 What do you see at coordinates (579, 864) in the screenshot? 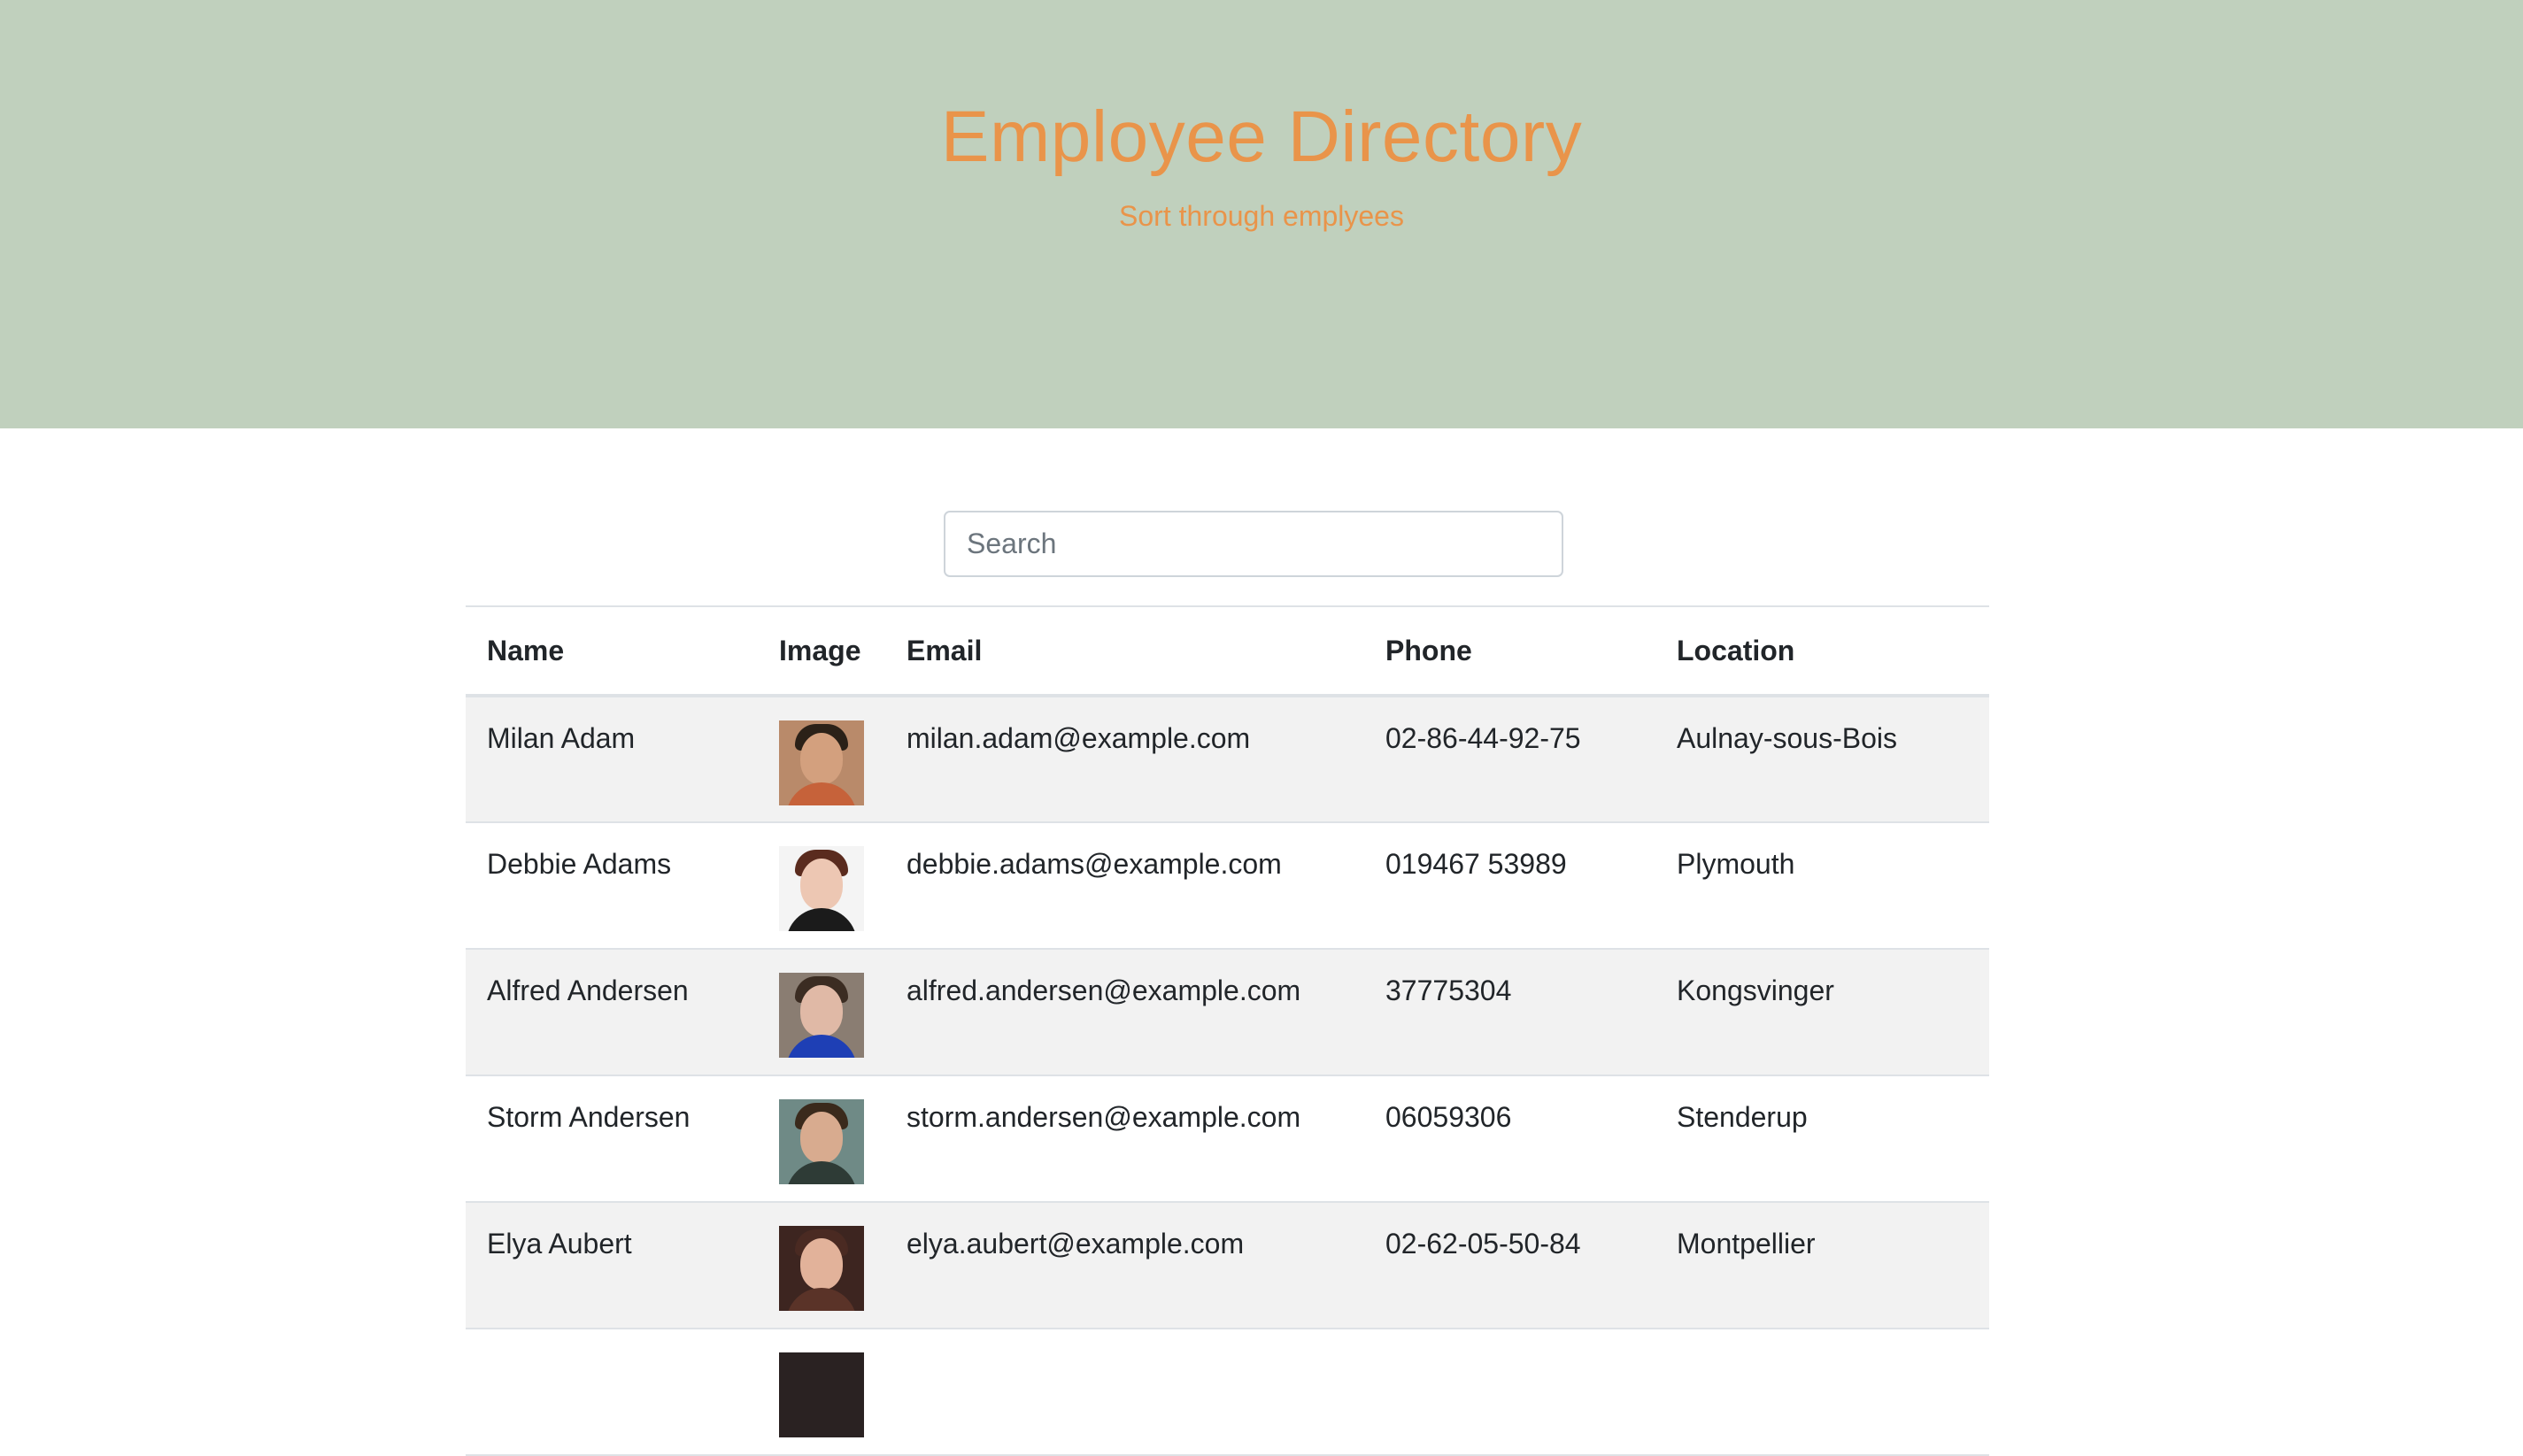
I see `employee-name: Debbie Adams` at bounding box center [579, 864].